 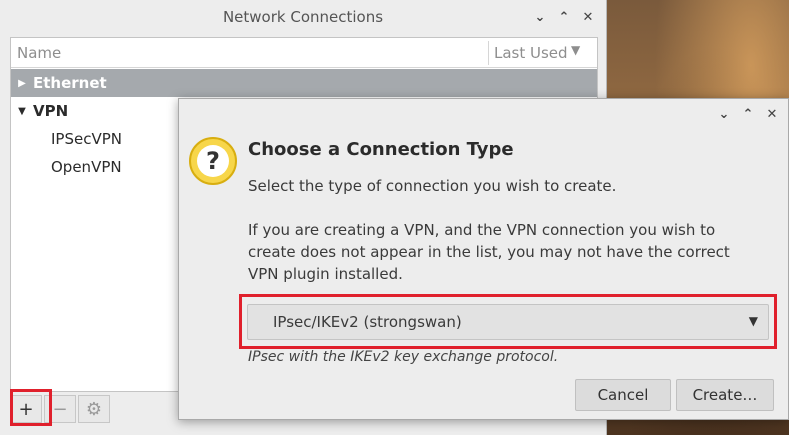 I want to click on group-row-ethernet: ▶ Ethernet, so click(x=304, y=83).